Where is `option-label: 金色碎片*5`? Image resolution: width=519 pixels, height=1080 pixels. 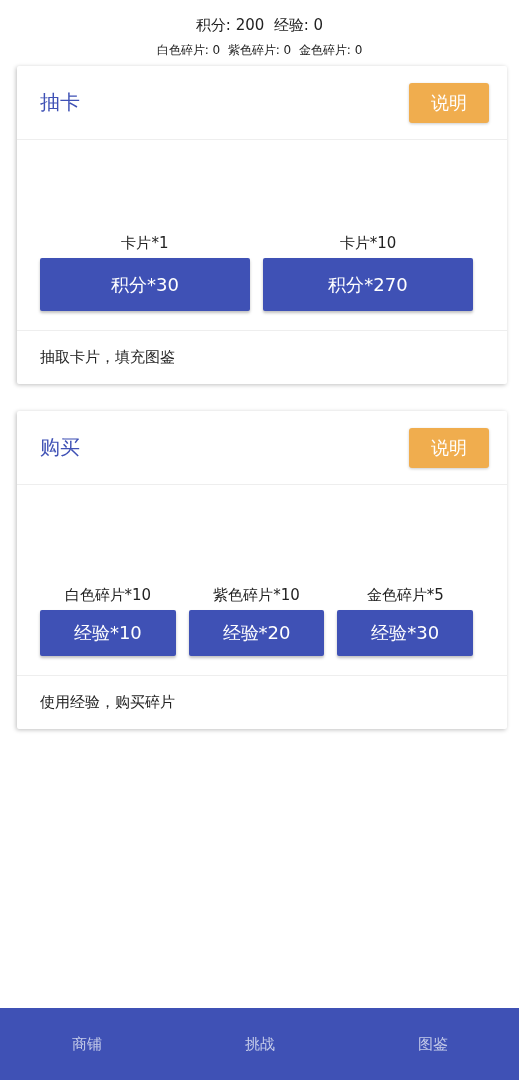 option-label: 金色碎片*5 is located at coordinates (405, 595).